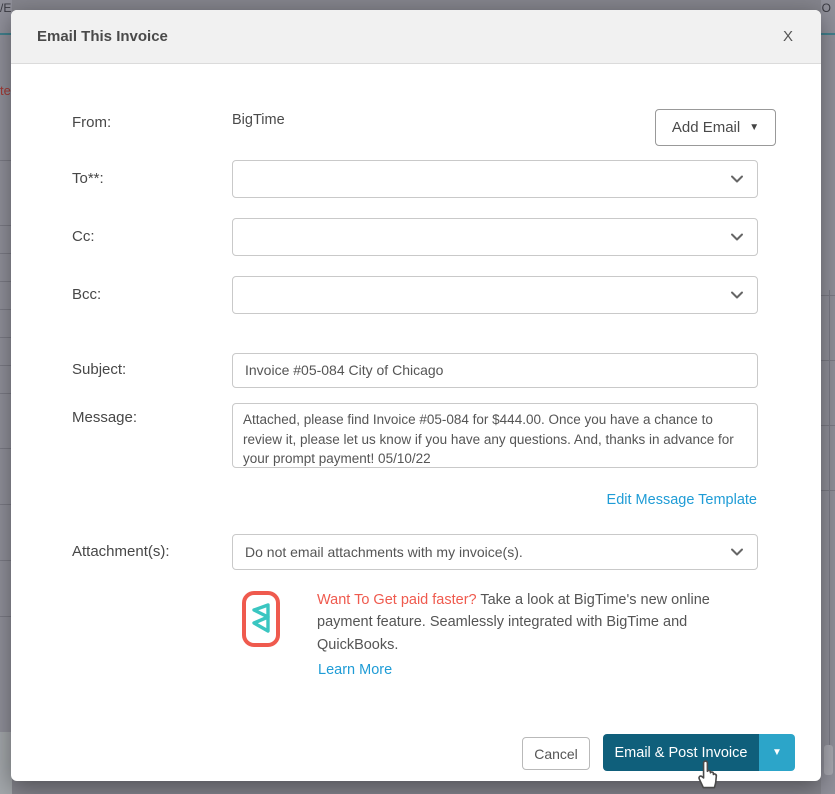 The width and height of the screenshot is (835, 794). I want to click on background-clipped-text-left: /E, so click(6, 8).